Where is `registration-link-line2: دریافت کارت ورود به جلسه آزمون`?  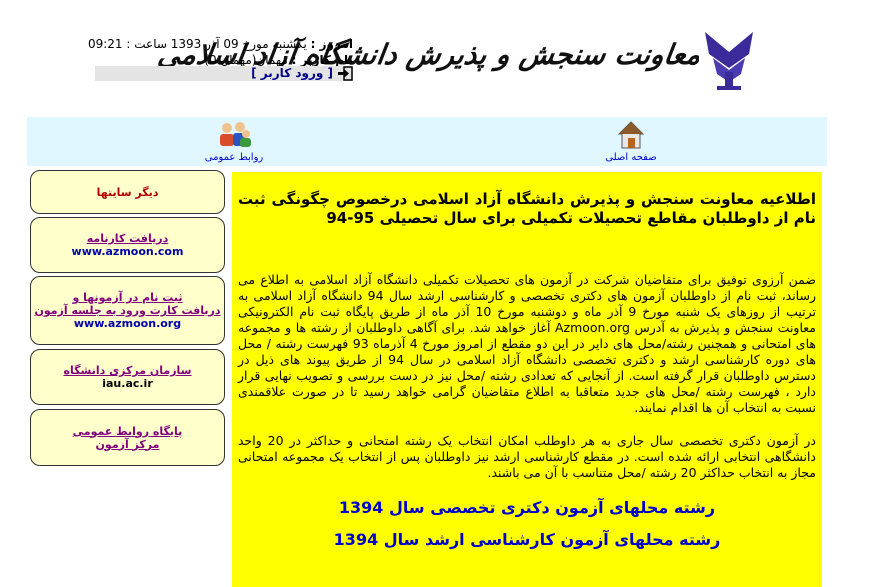
registration-link-line2: دریافت کارت ورود به جلسه آزمون is located at coordinates (127, 310).